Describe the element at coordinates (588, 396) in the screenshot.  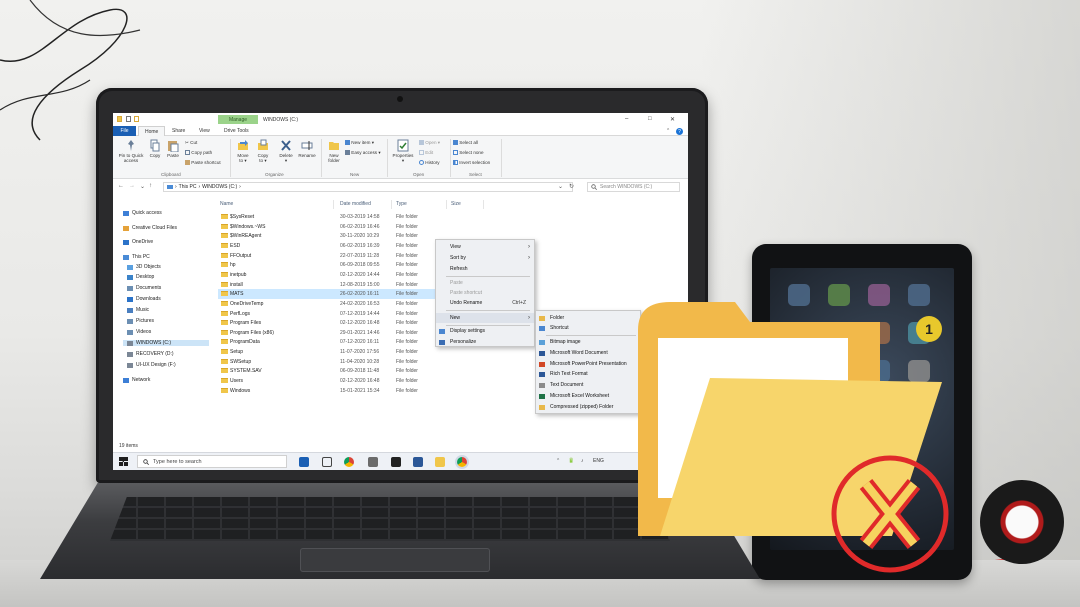
I see `new-submenu-item: Microsoft Excel Worksheet` at that location.